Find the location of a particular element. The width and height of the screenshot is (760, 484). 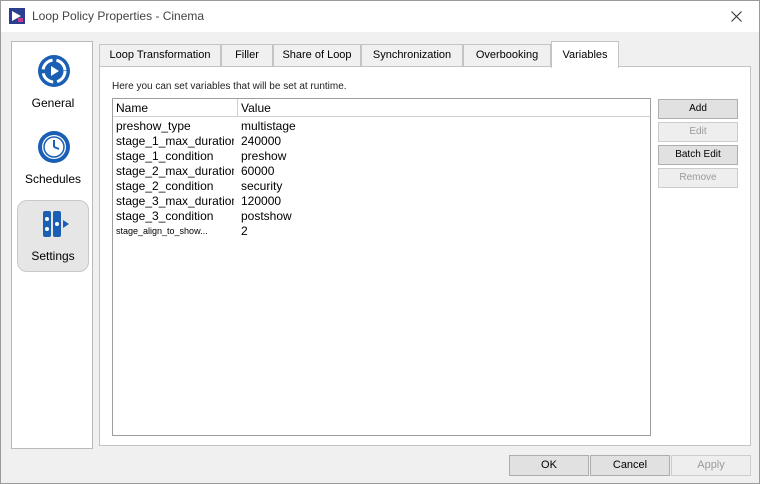

table-row: stage_3_max_duration 120000 is located at coordinates (381, 201).